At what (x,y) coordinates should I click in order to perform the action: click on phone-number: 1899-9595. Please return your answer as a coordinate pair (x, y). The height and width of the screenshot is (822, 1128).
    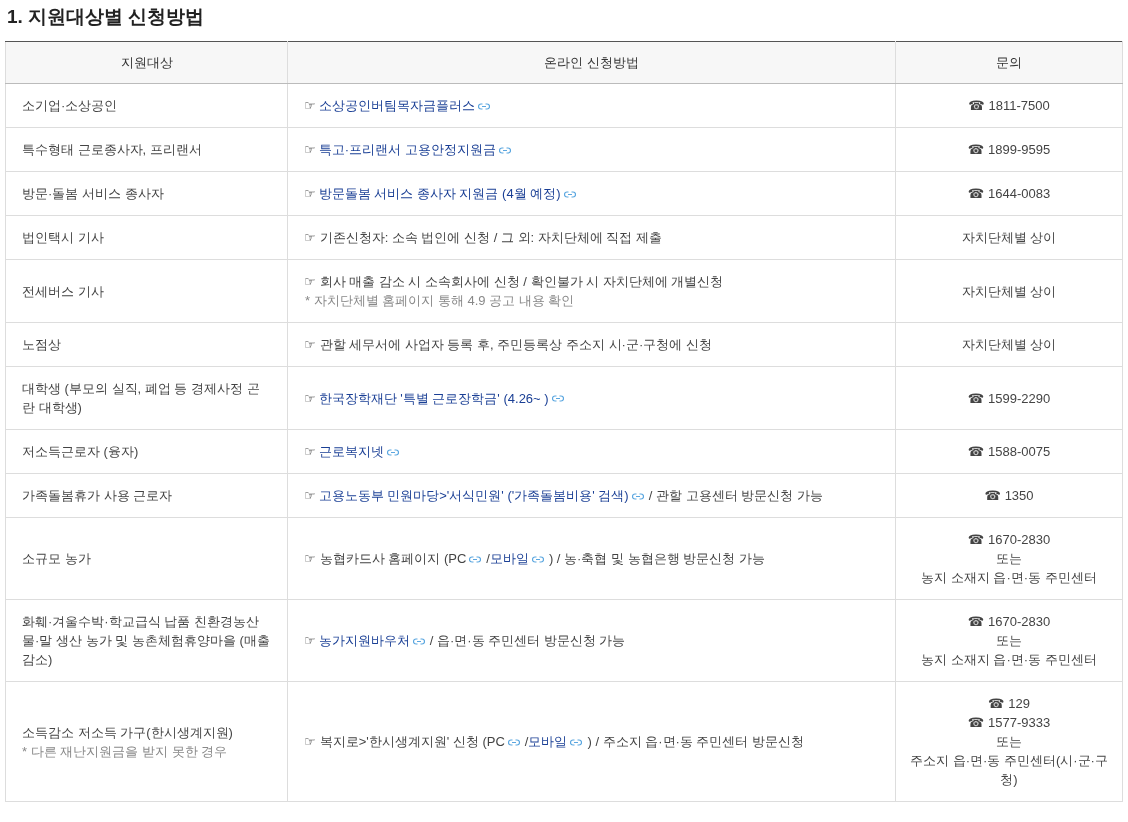
    Looking at the image, I should click on (1019, 149).